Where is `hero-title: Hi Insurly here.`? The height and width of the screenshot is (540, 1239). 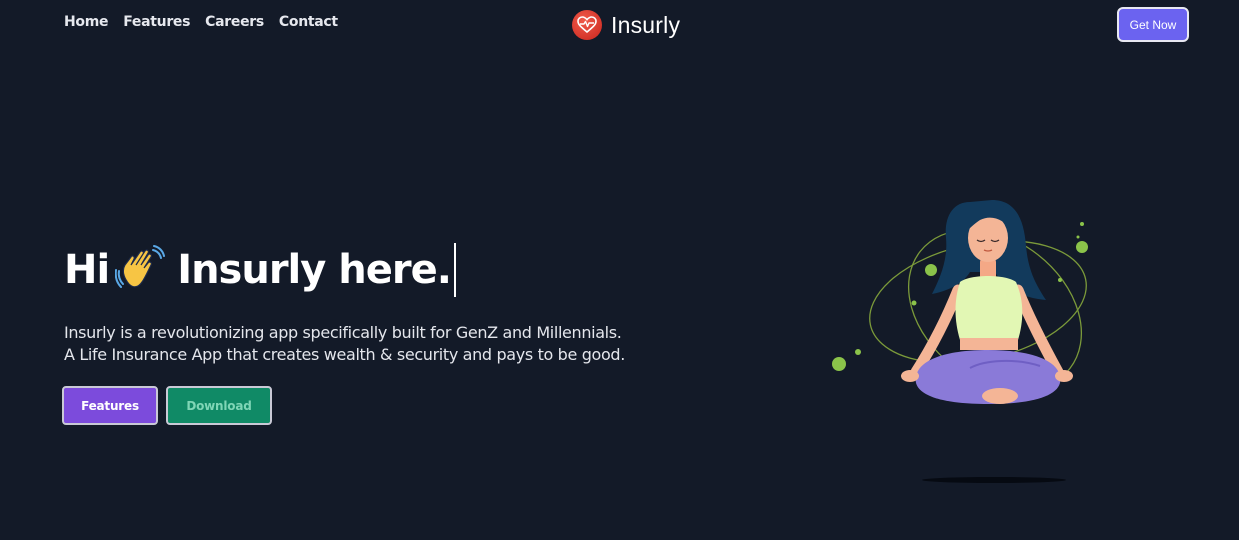 hero-title: Hi Insurly here. is located at coordinates (260, 270).